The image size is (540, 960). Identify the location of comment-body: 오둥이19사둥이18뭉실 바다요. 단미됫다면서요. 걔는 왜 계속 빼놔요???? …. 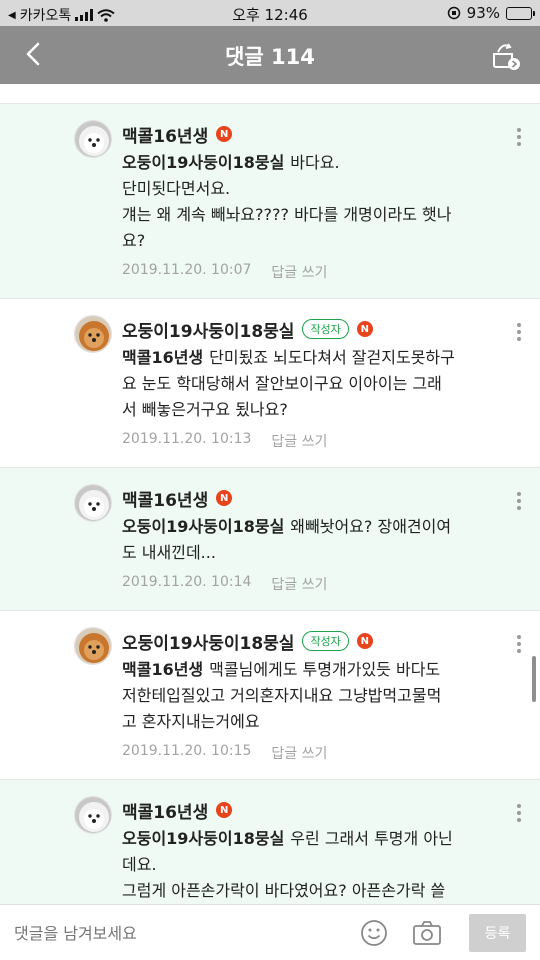
(311, 202).